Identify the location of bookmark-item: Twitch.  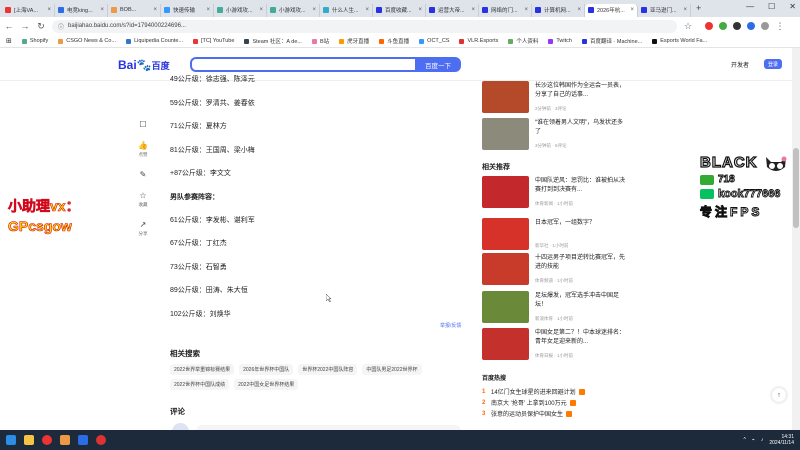
(560, 41).